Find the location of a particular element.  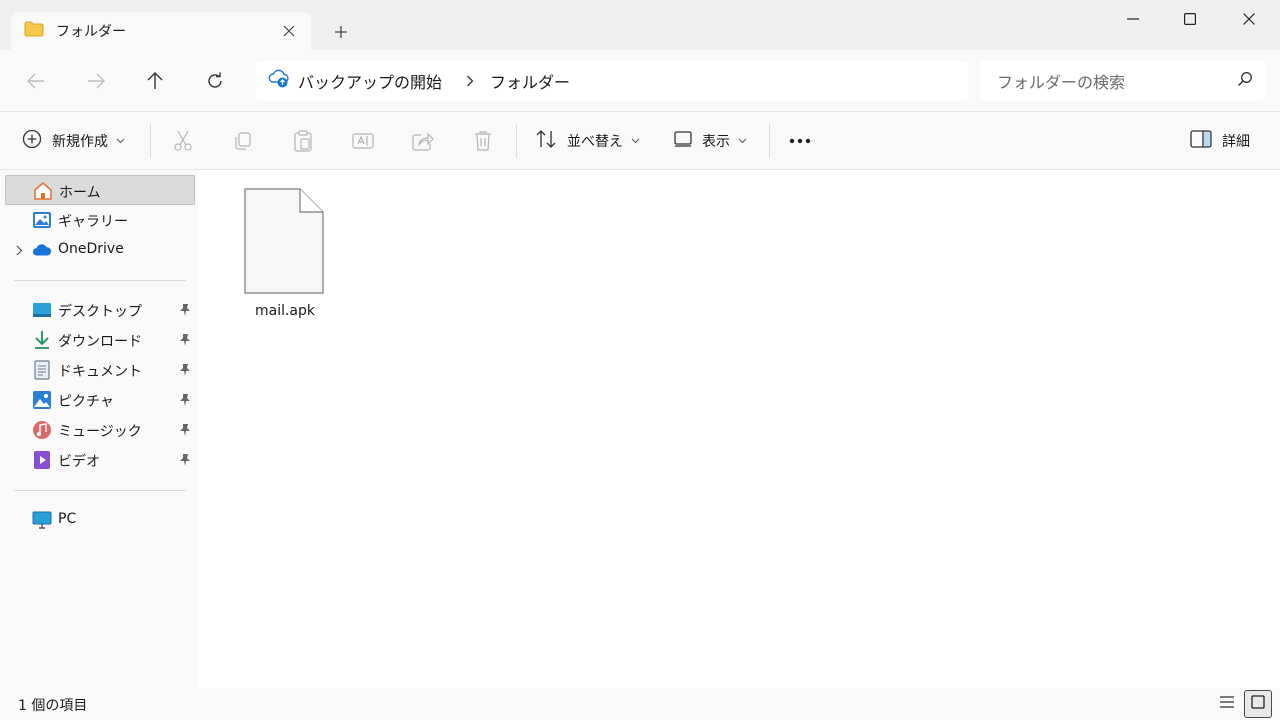

rename-icon is located at coordinates (363, 141).